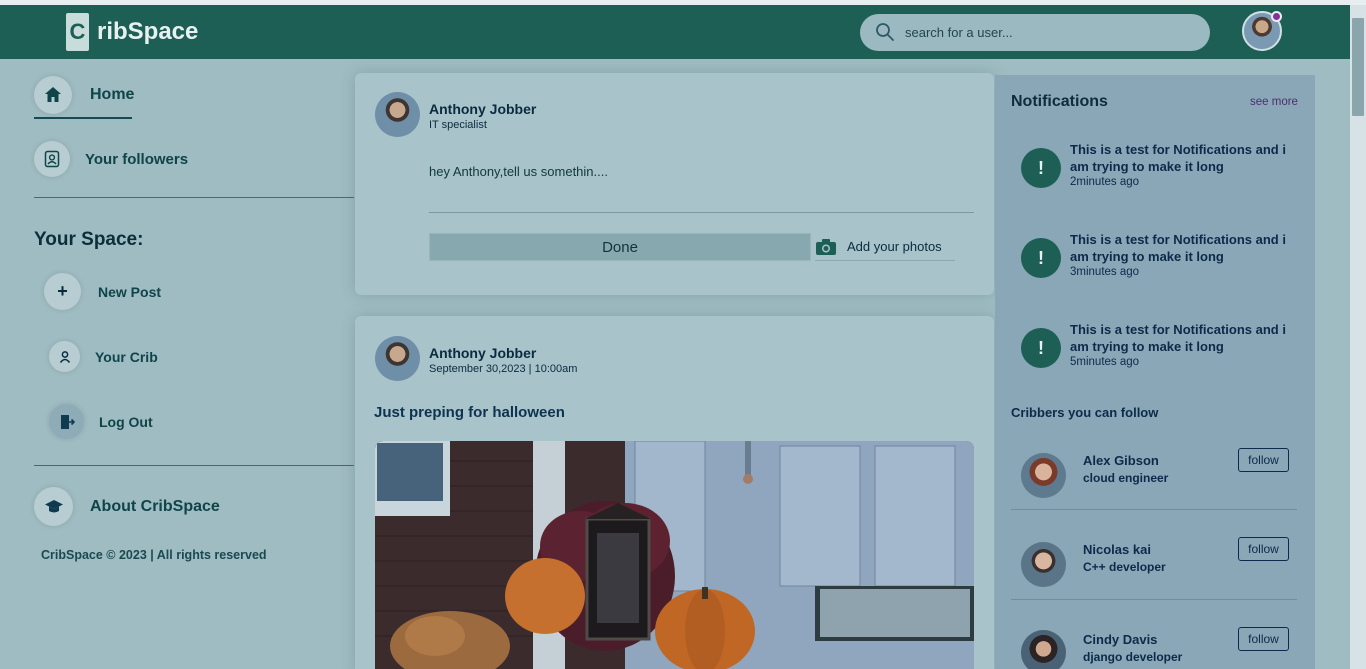  I want to click on logout-icon, so click(66, 421).